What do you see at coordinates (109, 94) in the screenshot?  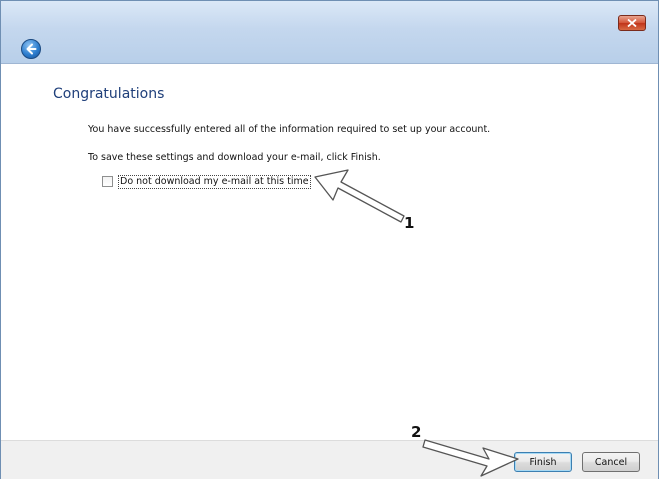 I see `page-title: Congratulations` at bounding box center [109, 94].